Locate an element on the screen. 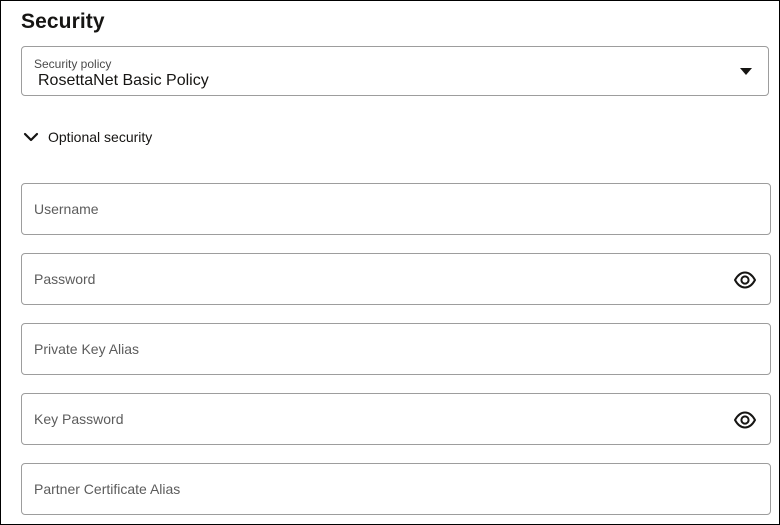 Image resolution: width=780 pixels, height=525 pixels. username-input is located at coordinates (396, 209).